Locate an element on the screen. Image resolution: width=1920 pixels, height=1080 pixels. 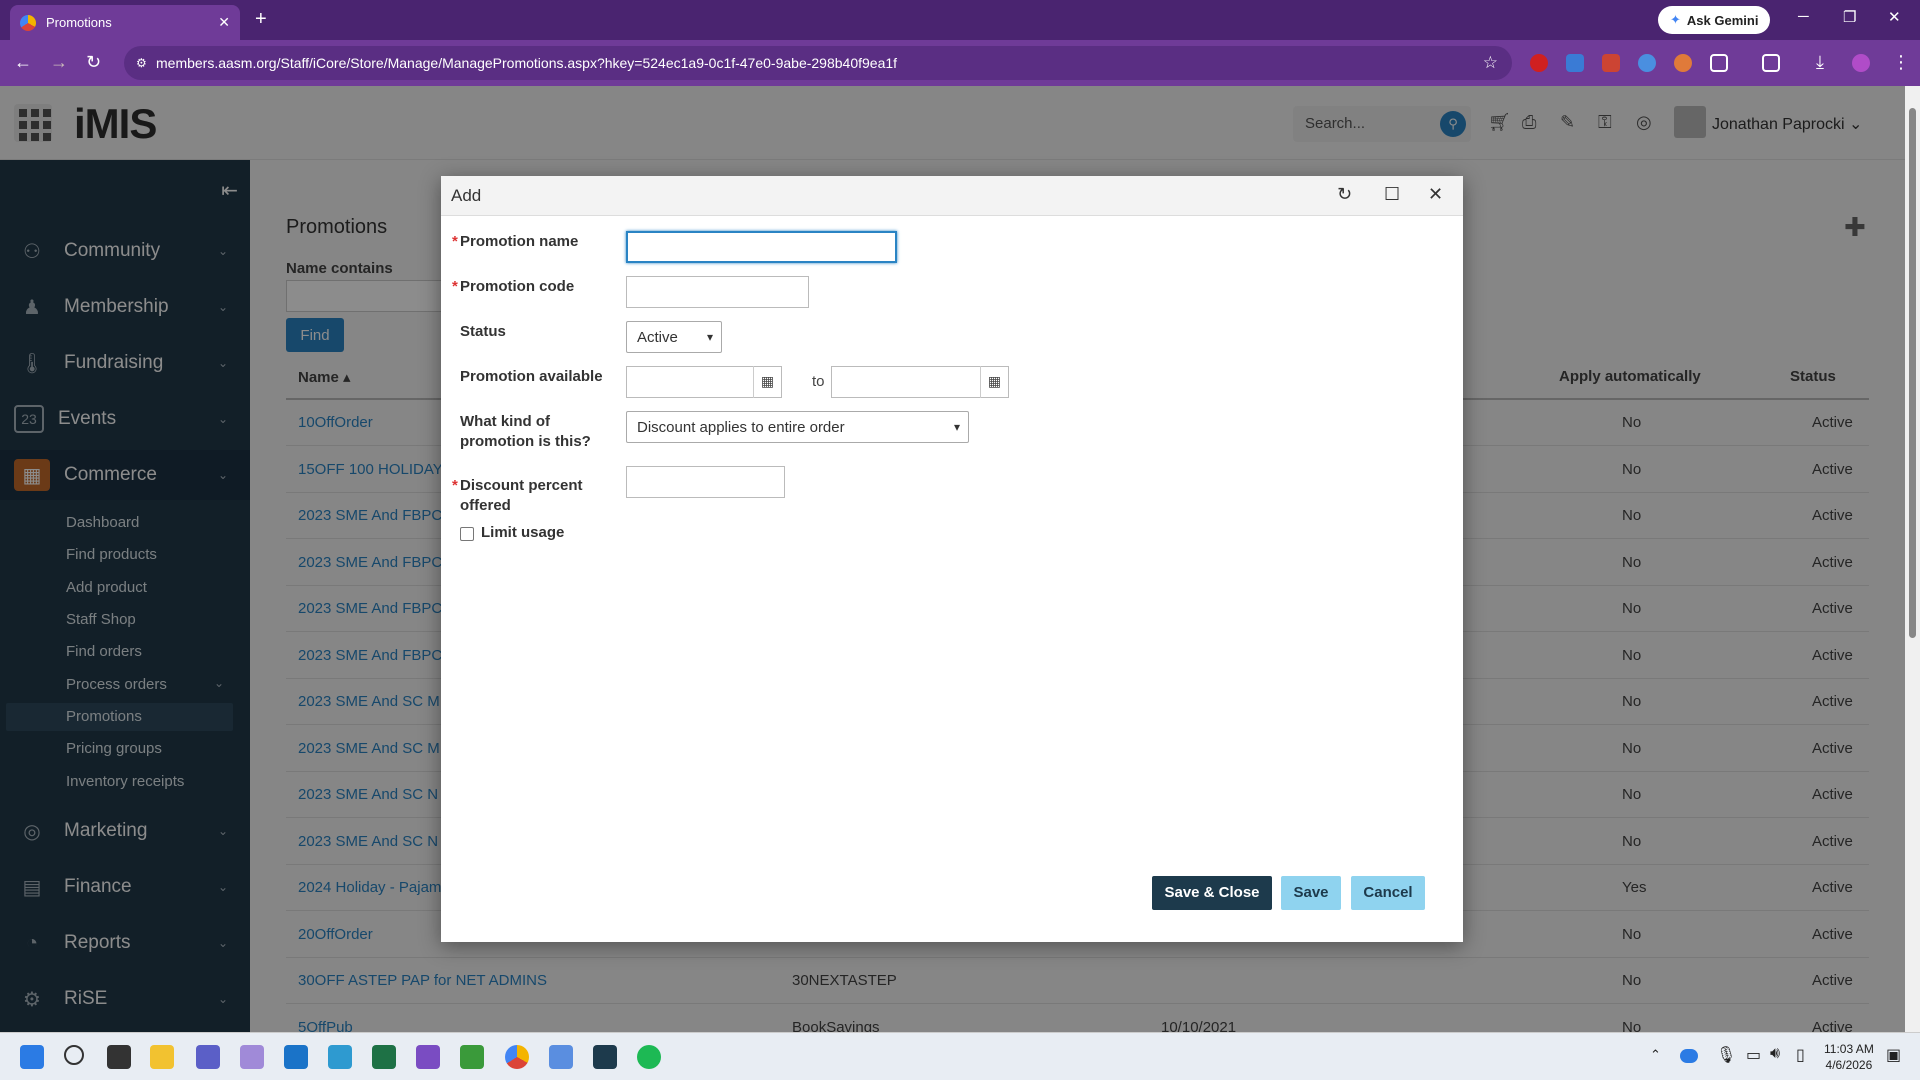
browser-tabbar: Promotions ✕ + ✦ Ask Gemini ─ ❐ ✕ is located at coordinates (960, 20).